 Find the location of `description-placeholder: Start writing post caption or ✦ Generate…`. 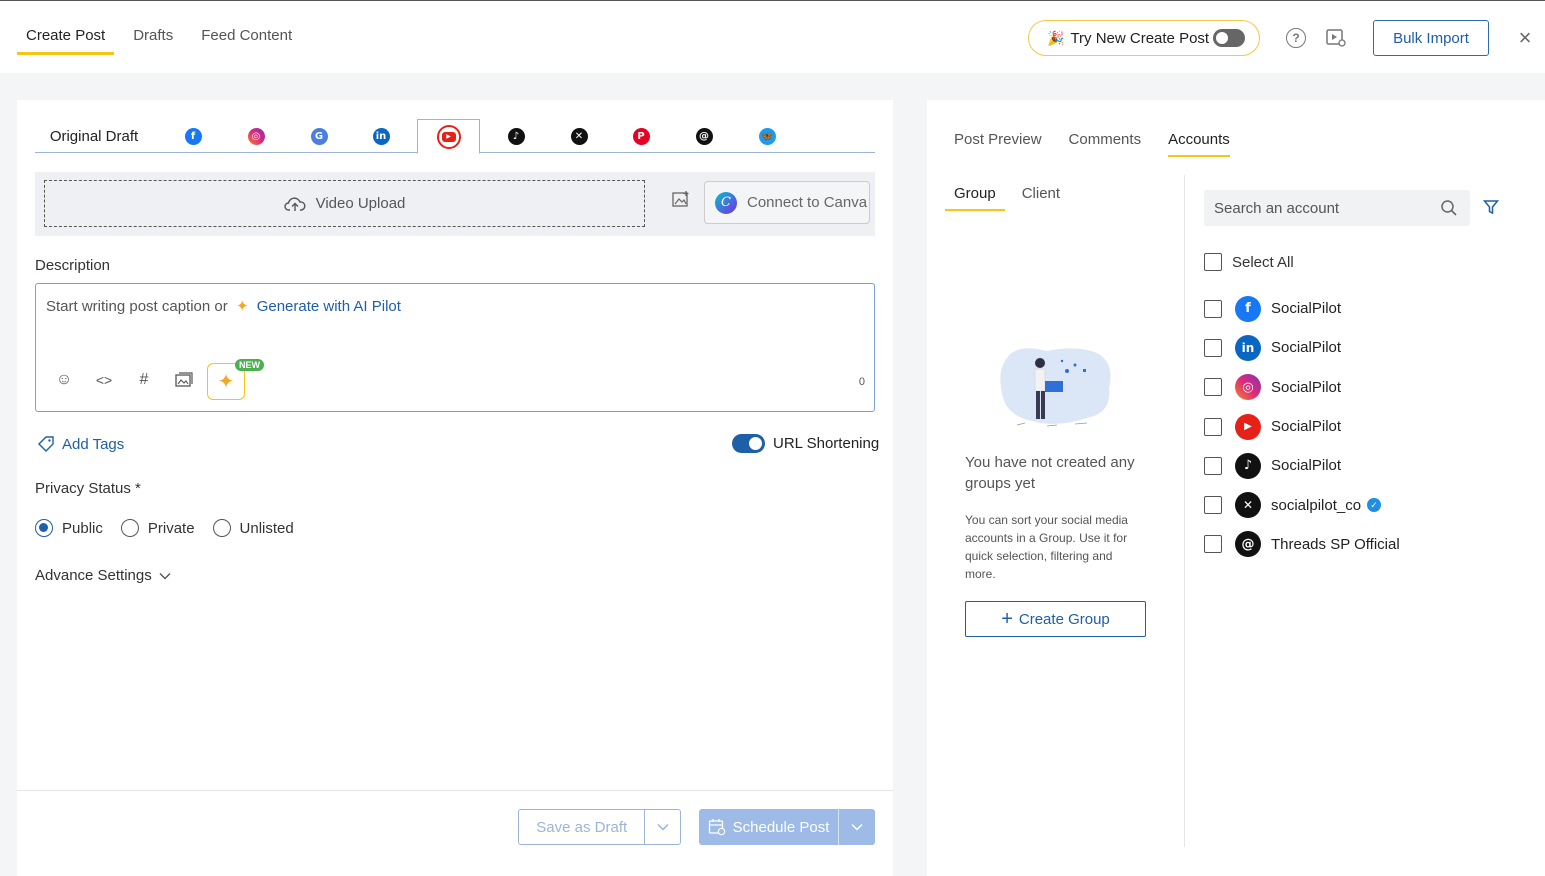

description-placeholder: Start writing post caption or ✦ Generate… is located at coordinates (223, 306).